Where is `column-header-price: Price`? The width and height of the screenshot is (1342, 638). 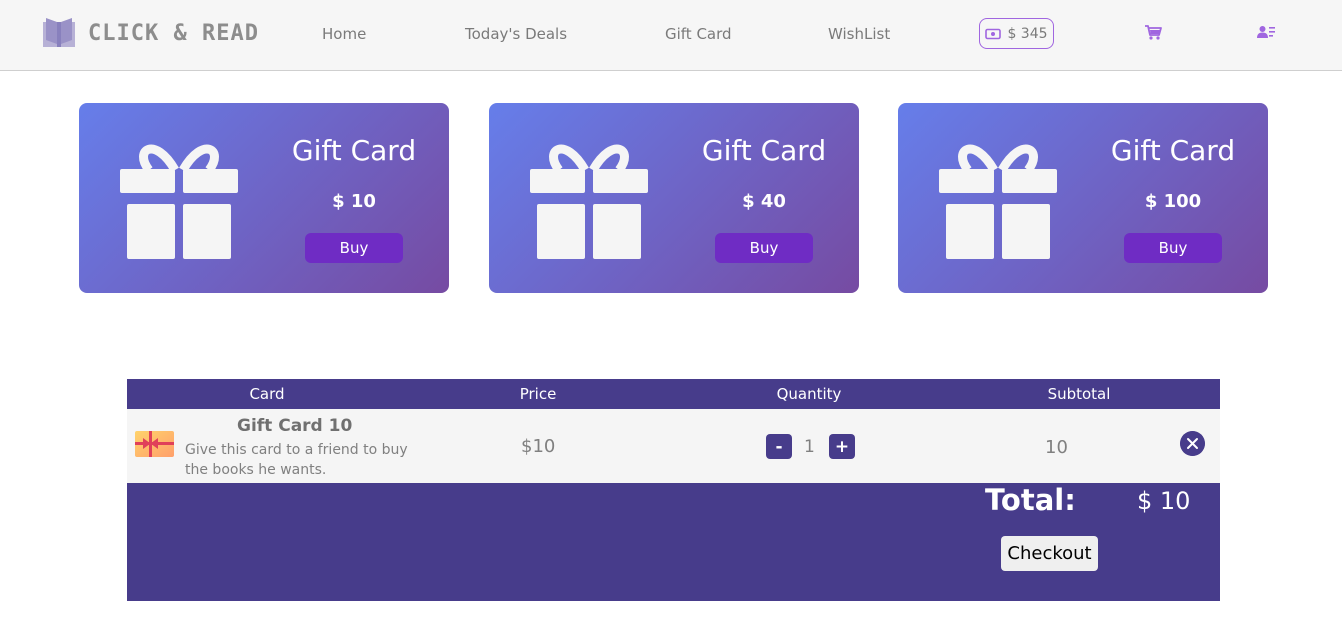 column-header-price: Price is located at coordinates (538, 394).